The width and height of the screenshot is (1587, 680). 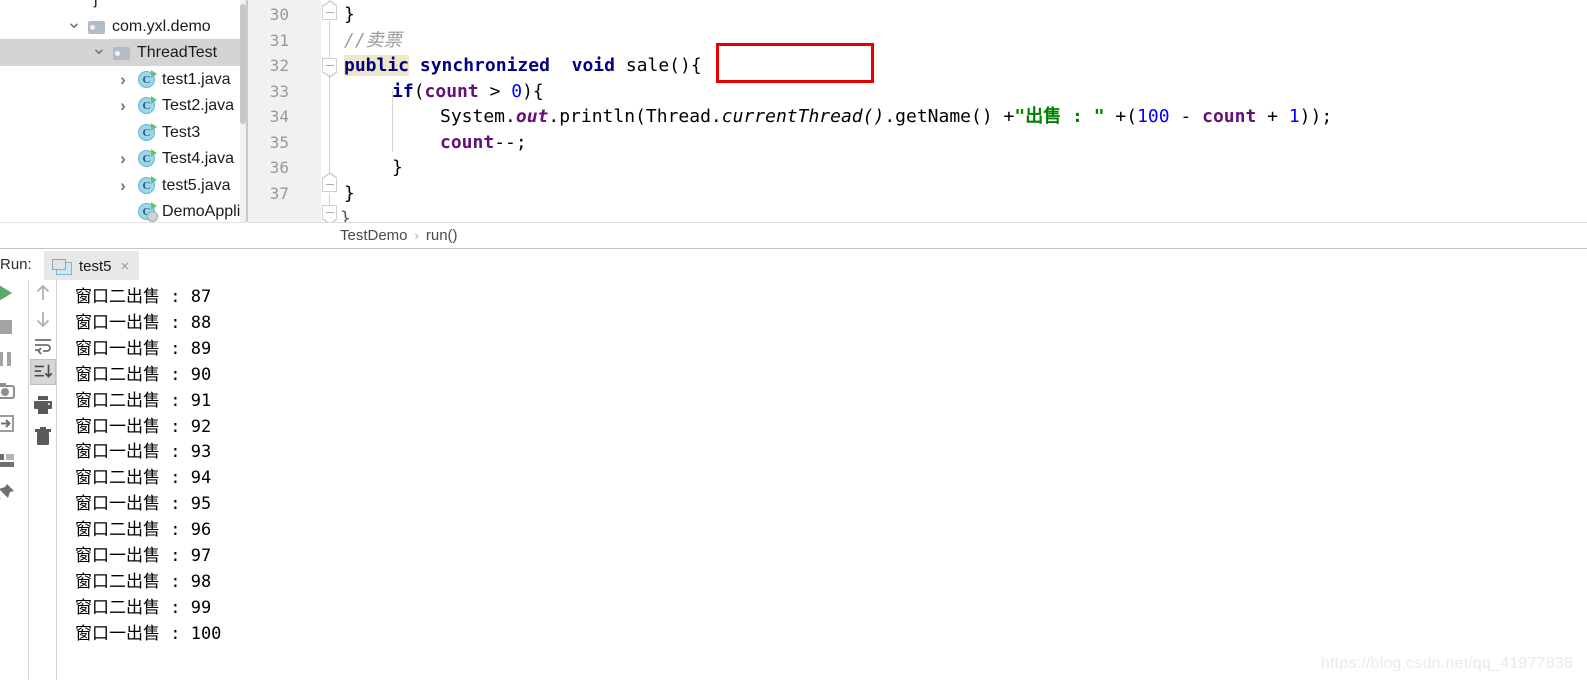 What do you see at coordinates (143, 478) in the screenshot?
I see `console-line: 窗口二出售 : 94` at bounding box center [143, 478].